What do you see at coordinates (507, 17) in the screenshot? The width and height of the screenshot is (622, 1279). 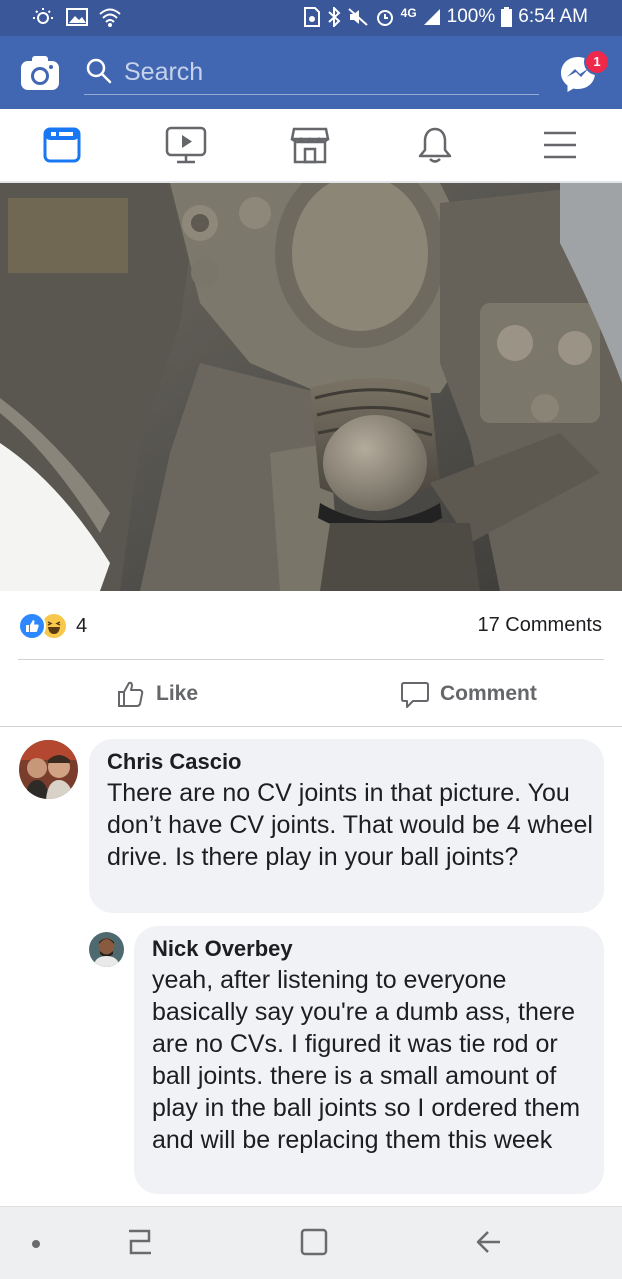 I see `battery-icon` at bounding box center [507, 17].